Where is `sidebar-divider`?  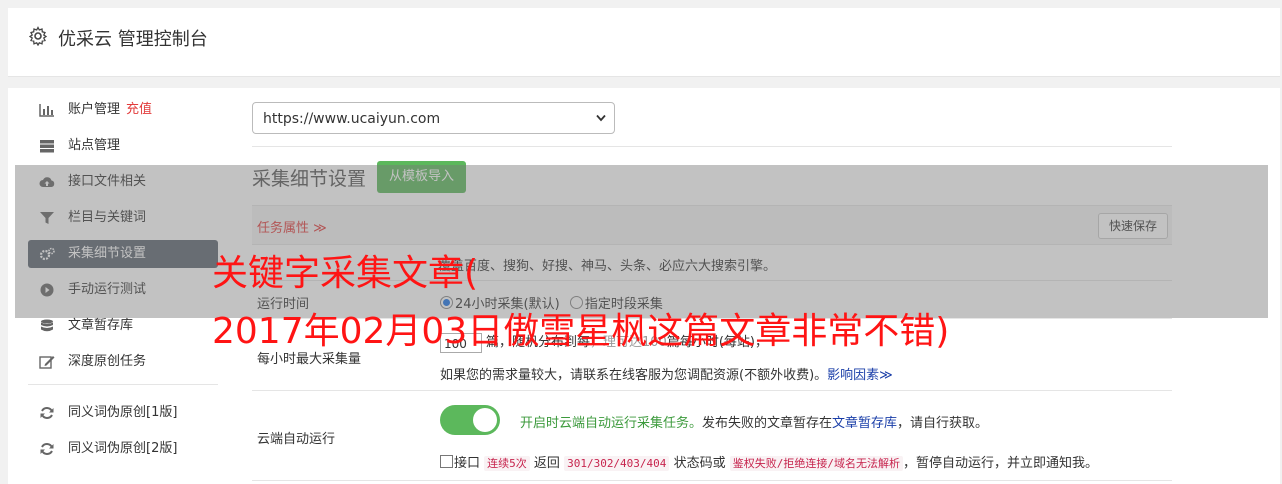 sidebar-divider is located at coordinates (123, 384).